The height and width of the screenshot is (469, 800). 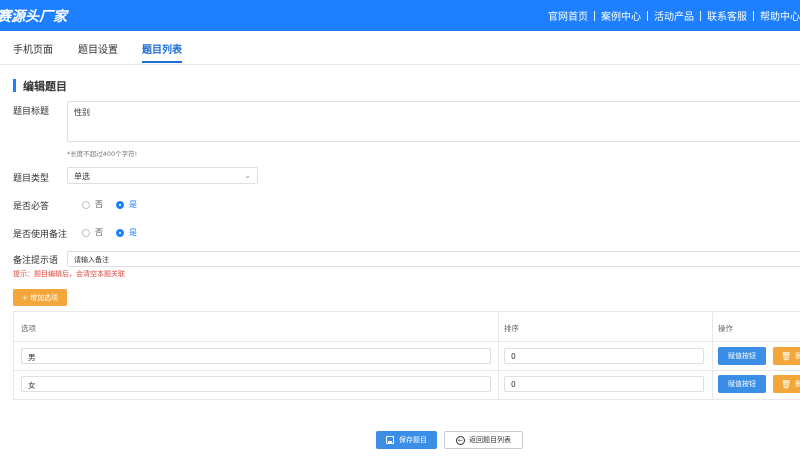 I want to click on required-radio-group: 否 是, so click(x=116, y=204).